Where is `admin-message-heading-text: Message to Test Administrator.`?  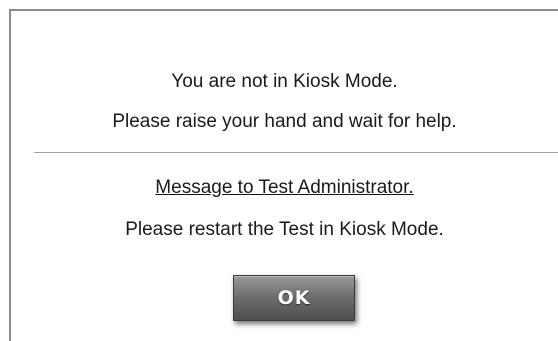
admin-message-heading-text: Message to Test Administrator. is located at coordinates (284, 187).